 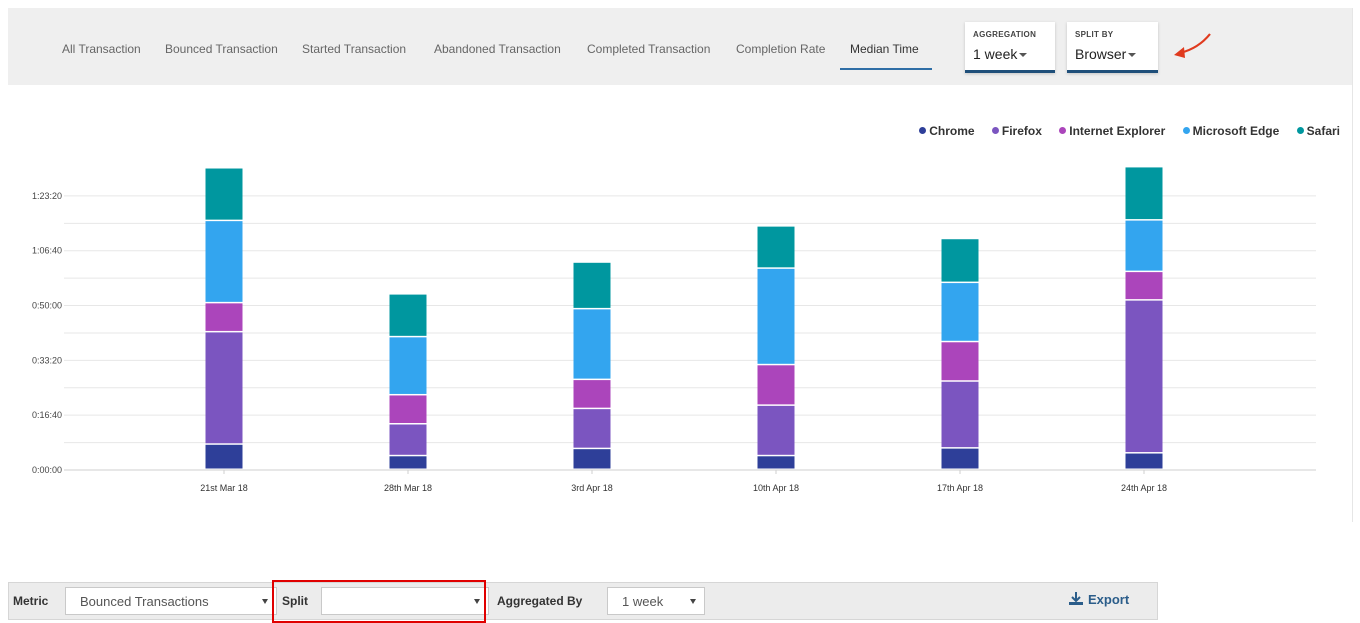 I want to click on x-tick-label: 28th Mar 18, so click(x=408, y=488).